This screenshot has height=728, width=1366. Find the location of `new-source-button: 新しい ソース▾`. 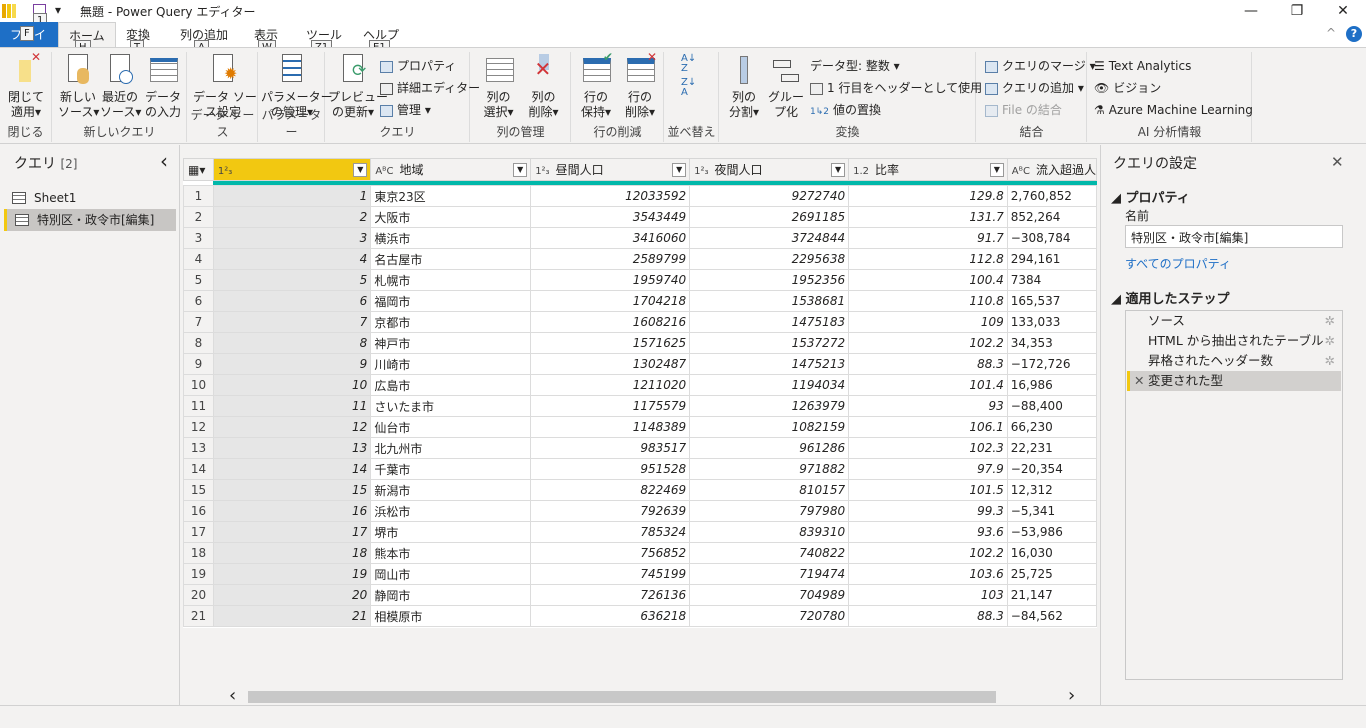

new-source-button: 新しい ソース▾ is located at coordinates (78, 87).